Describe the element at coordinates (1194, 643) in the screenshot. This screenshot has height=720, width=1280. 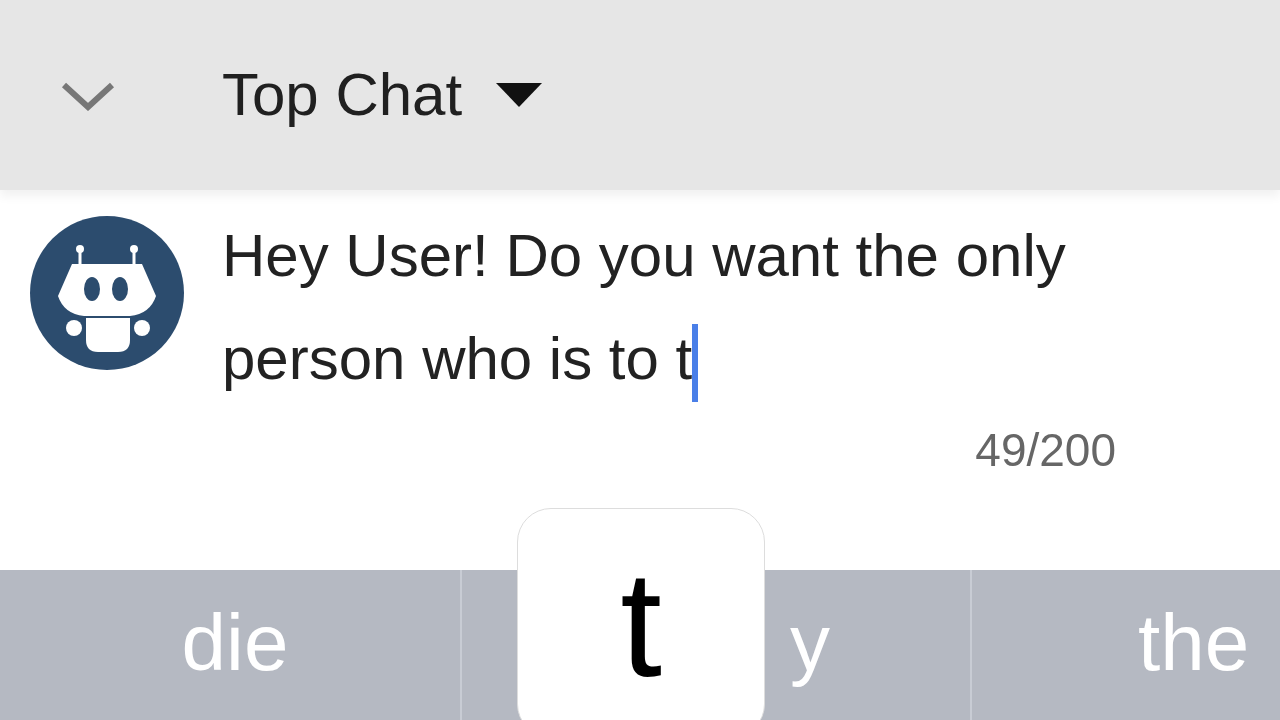
I see `word-suggestion: the` at that location.